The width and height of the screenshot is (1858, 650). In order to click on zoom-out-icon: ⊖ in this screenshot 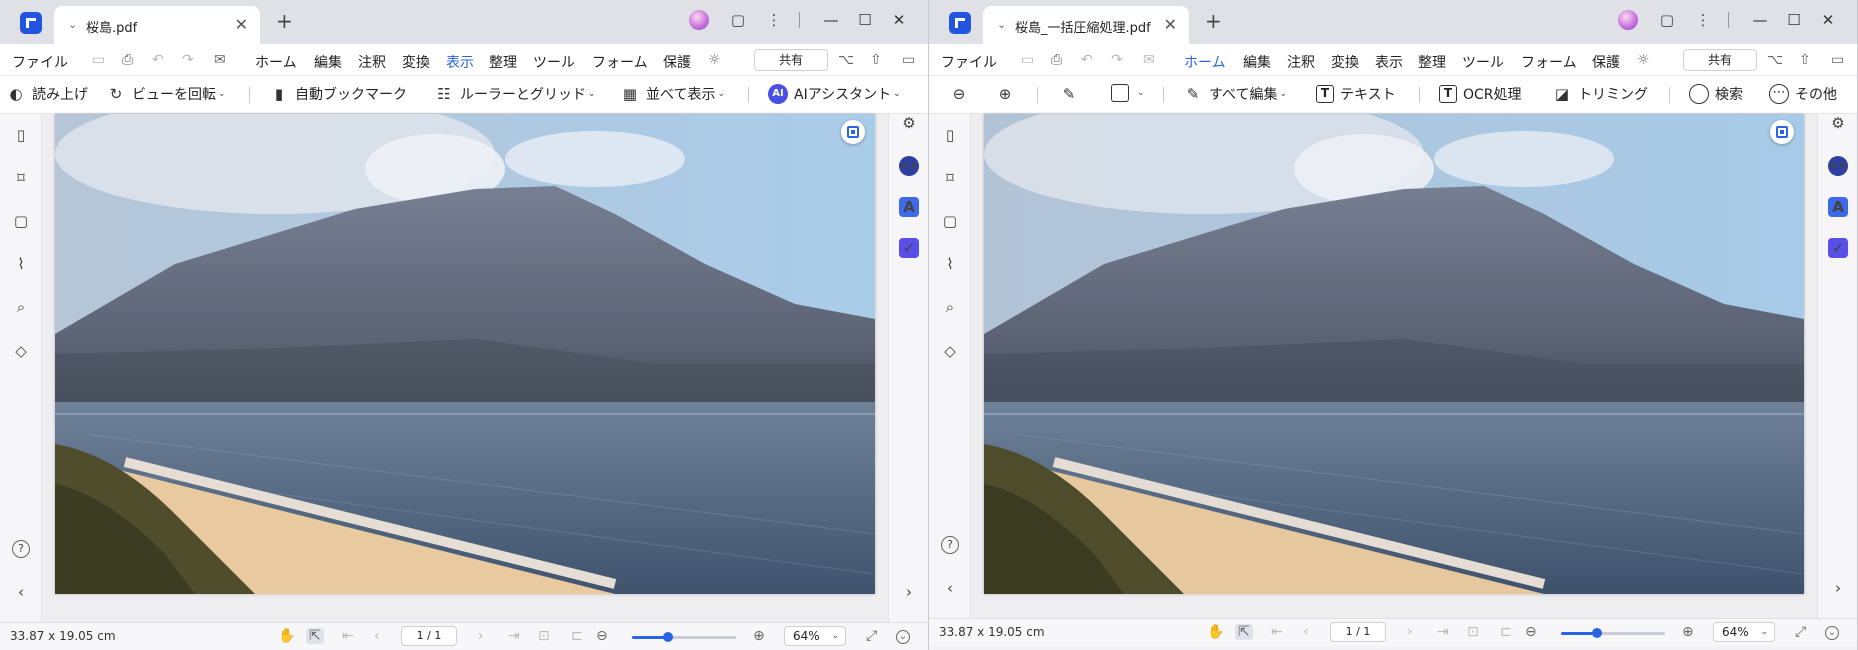, I will do `click(602, 636)`.